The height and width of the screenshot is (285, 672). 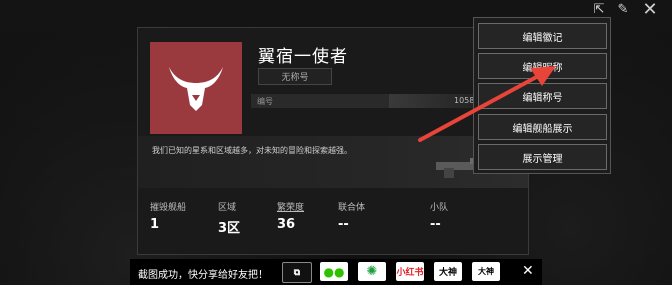 What do you see at coordinates (542, 127) in the screenshot?
I see `edit-ship-display-button: 编辑舰船展示` at bounding box center [542, 127].